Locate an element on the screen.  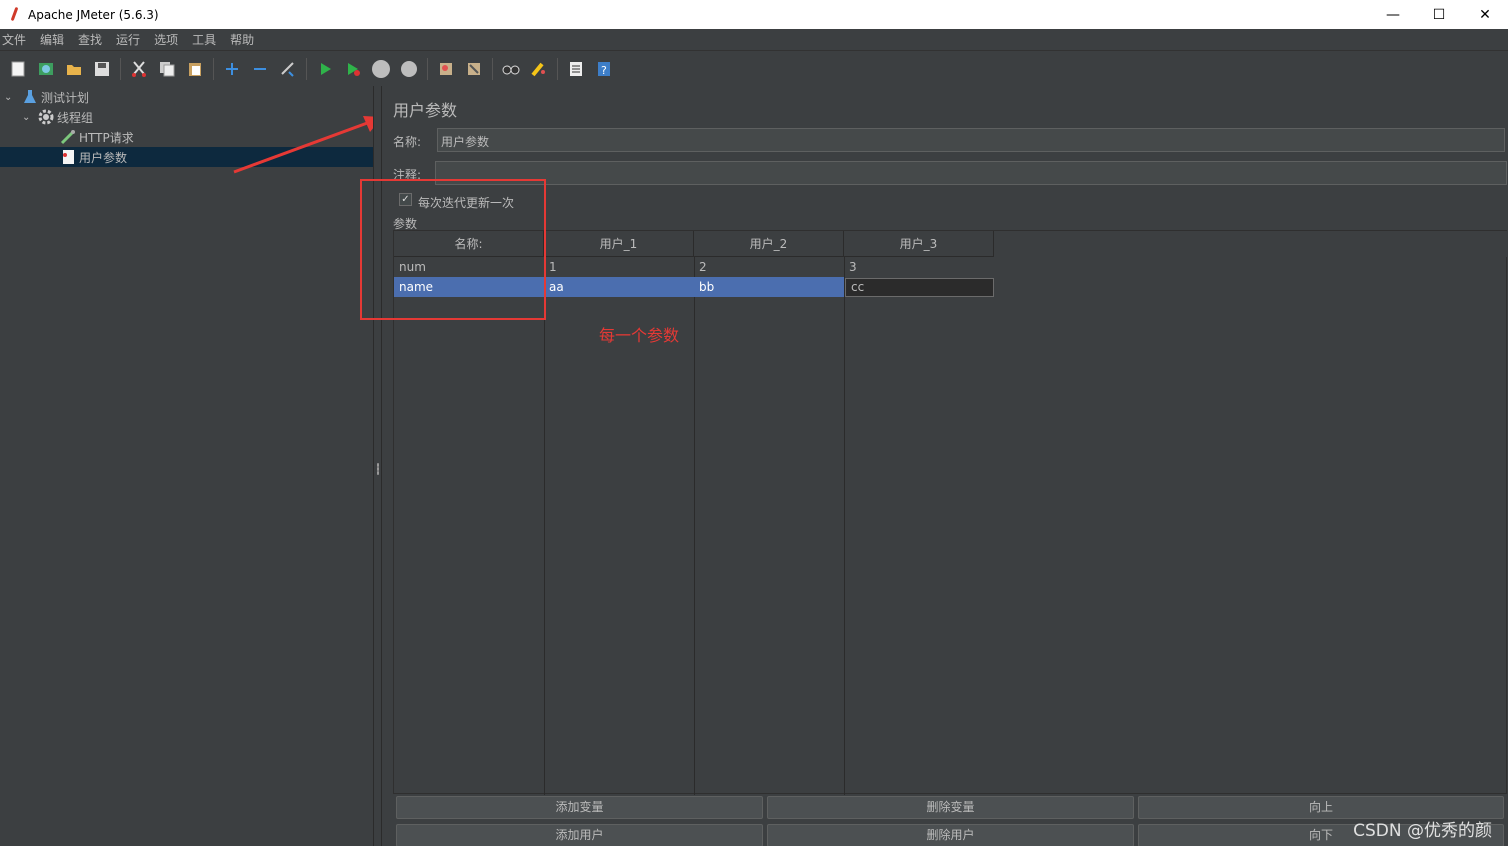
table-header: 名称: 用户_1 用户_2 用户_3 is located at coordinates (951, 244).